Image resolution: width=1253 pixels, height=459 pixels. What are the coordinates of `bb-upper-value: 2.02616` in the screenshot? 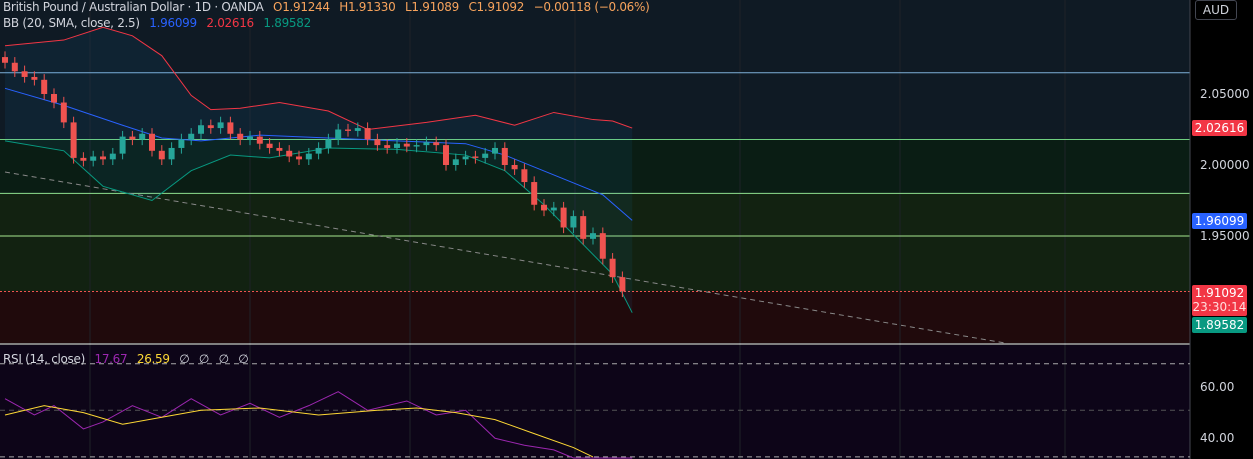 It's located at (230, 23).